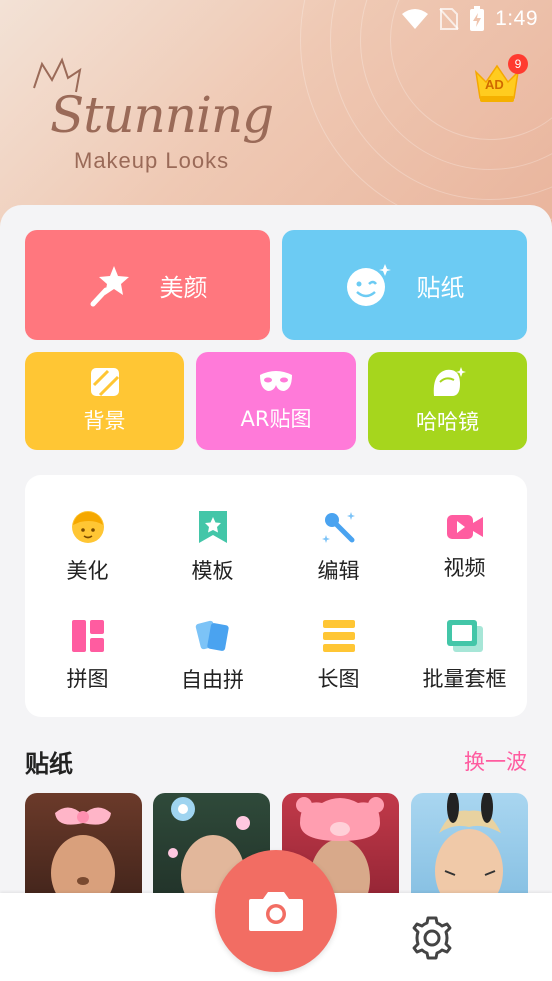 Image resolution: width=552 pixels, height=981 pixels. I want to click on gear-icon, so click(432, 938).